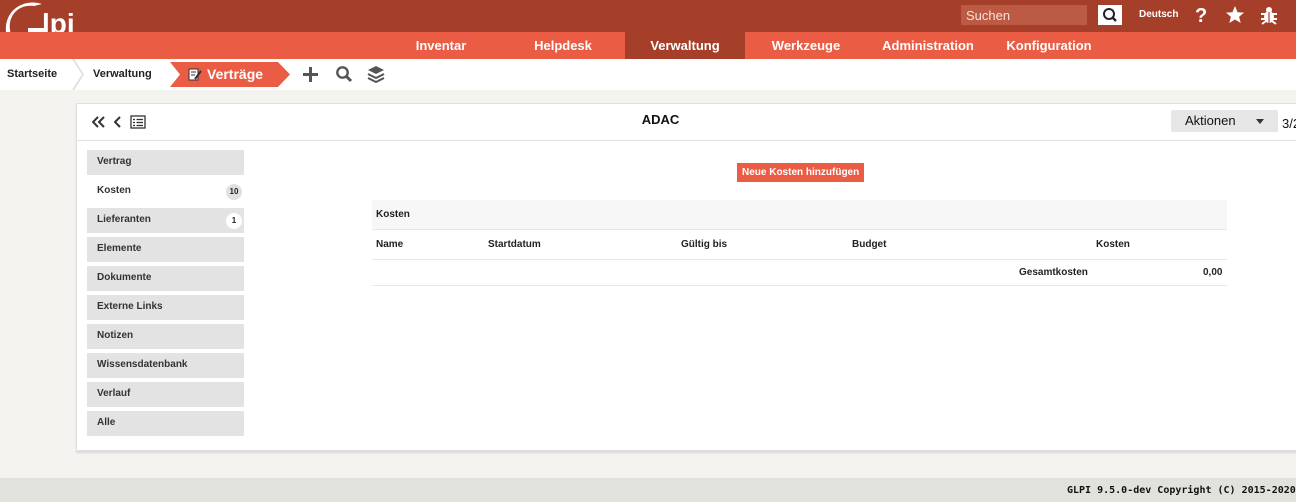 The width and height of the screenshot is (1296, 502). What do you see at coordinates (165, 162) in the screenshot?
I see `tab-vertrag: Vertrag` at bounding box center [165, 162].